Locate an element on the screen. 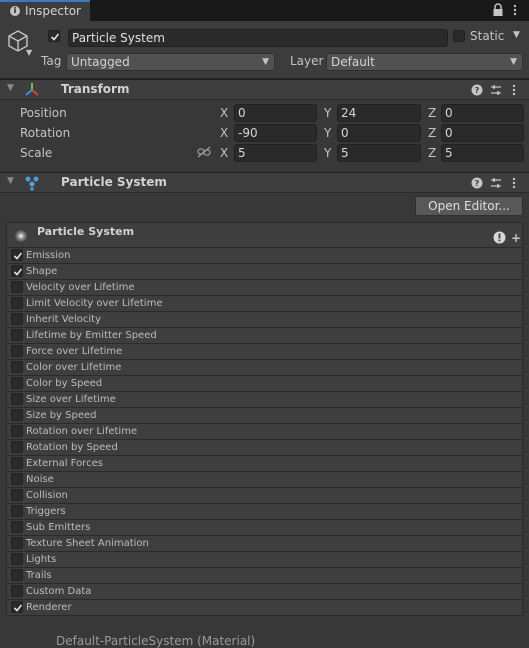  layer-dropdown: Default ▼ is located at coordinates (424, 62).